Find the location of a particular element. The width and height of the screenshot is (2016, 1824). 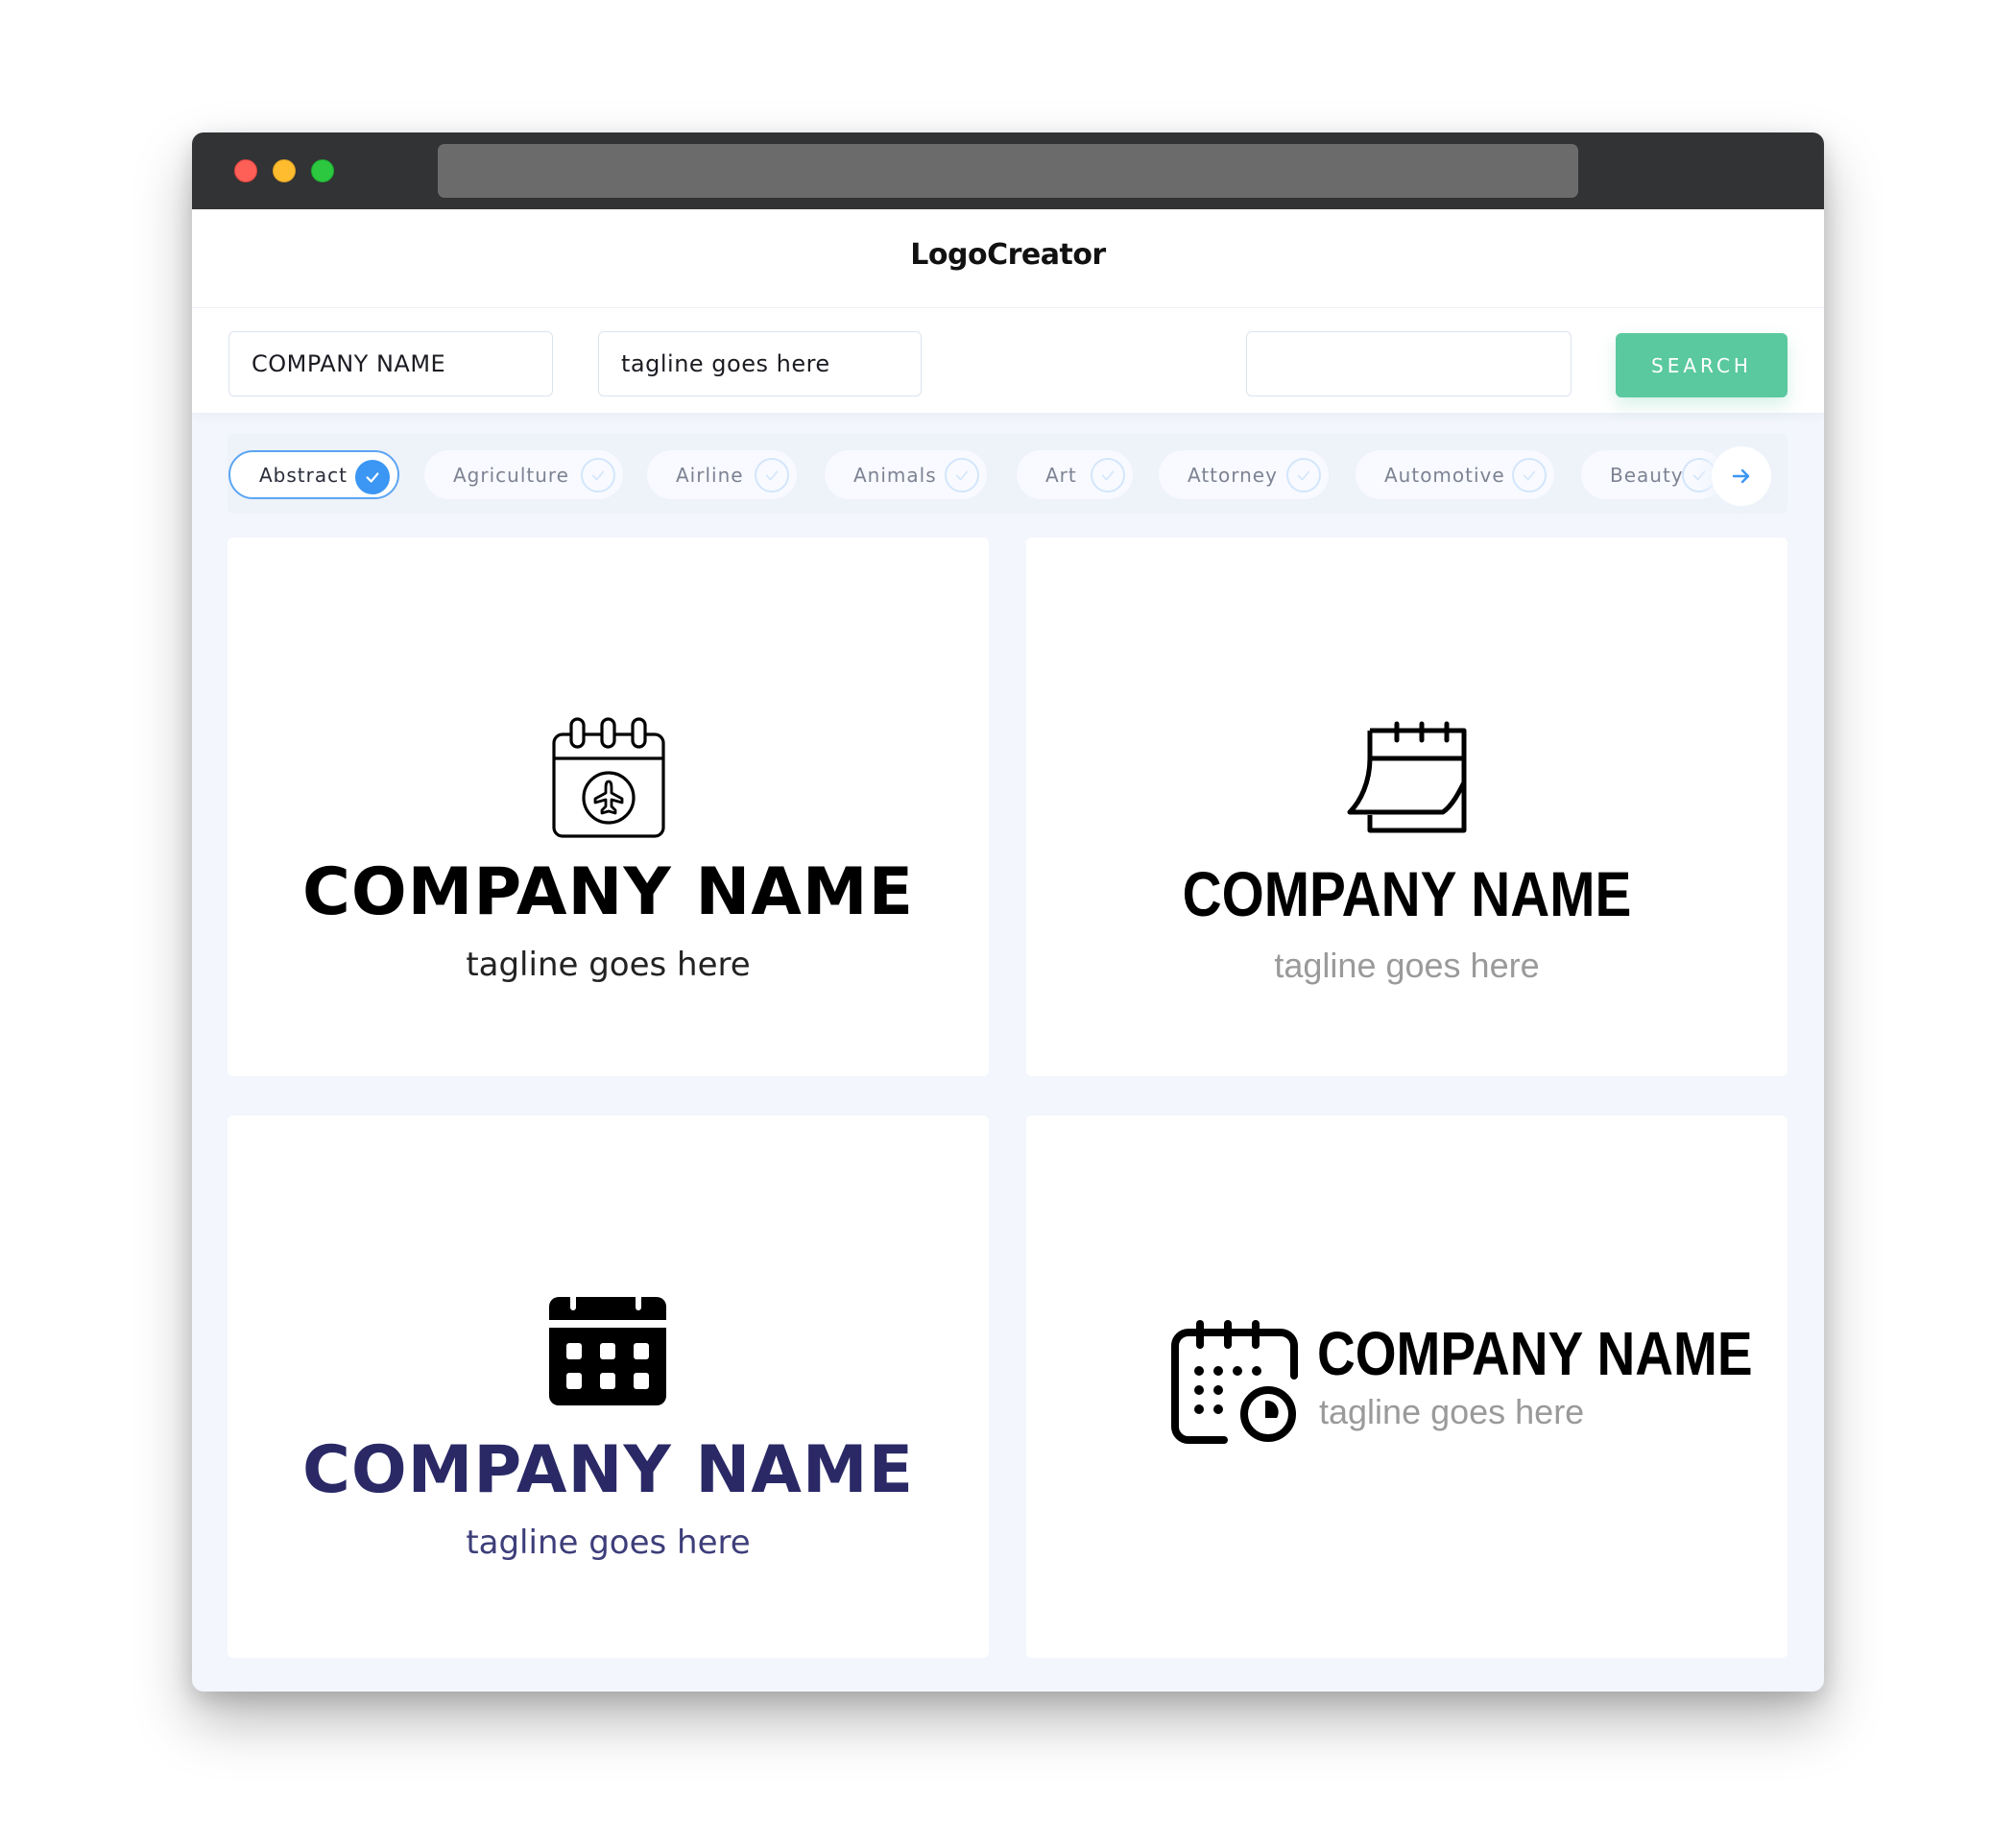

address-bar is located at coordinates (1008, 171).